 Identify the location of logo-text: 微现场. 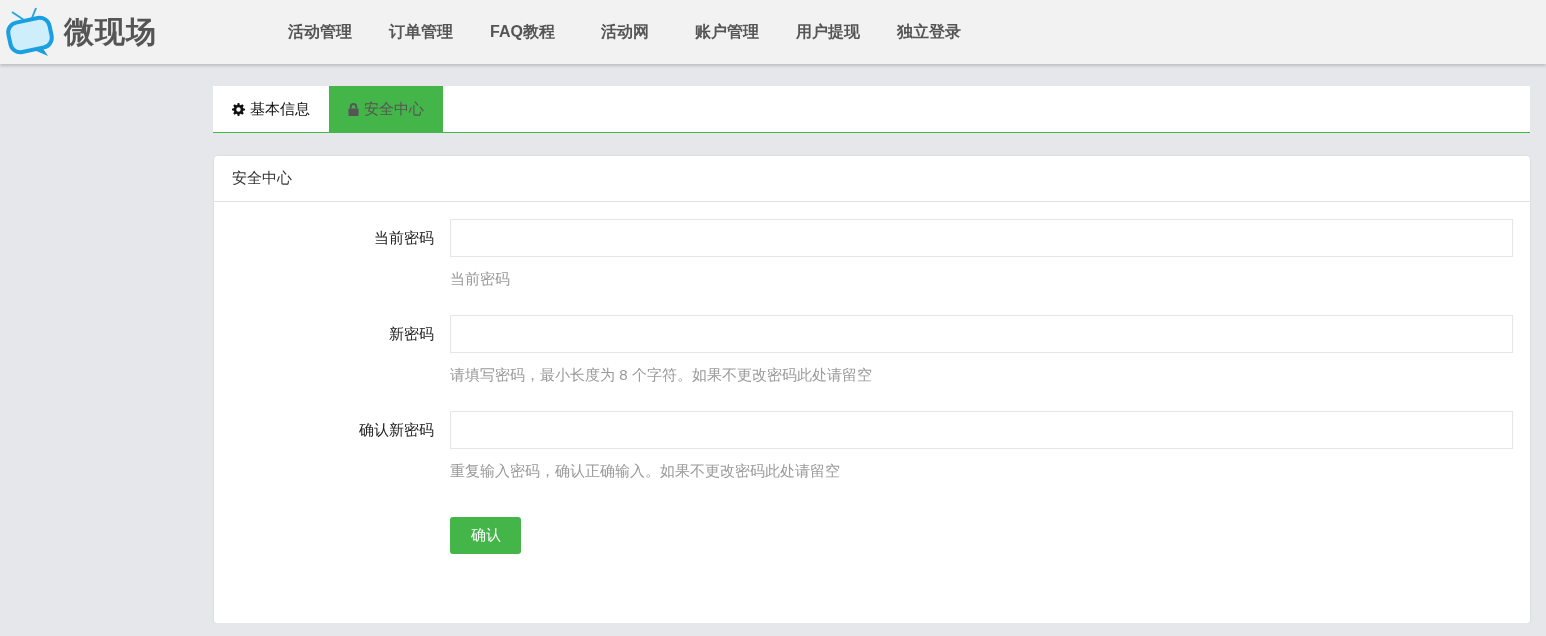
(110, 31).